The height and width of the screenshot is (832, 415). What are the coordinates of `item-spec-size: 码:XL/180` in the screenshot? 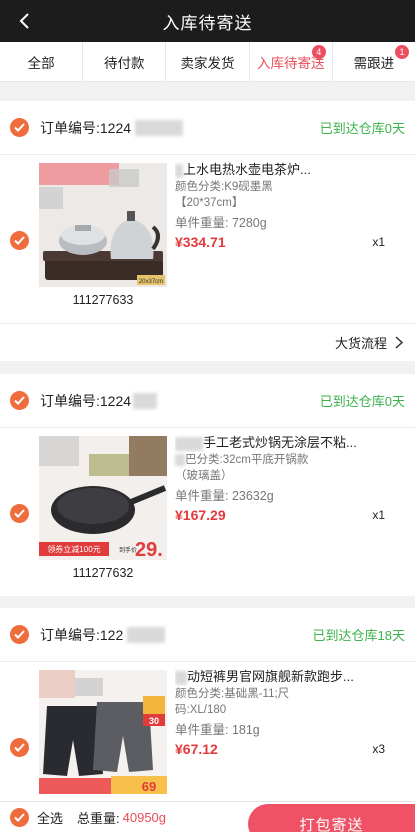 It's located at (201, 710).